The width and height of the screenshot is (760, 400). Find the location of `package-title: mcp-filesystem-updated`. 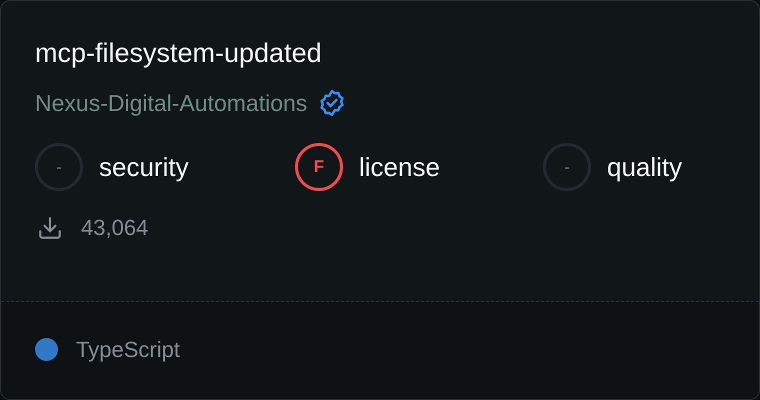

package-title: mcp-filesystem-updated is located at coordinates (179, 53).